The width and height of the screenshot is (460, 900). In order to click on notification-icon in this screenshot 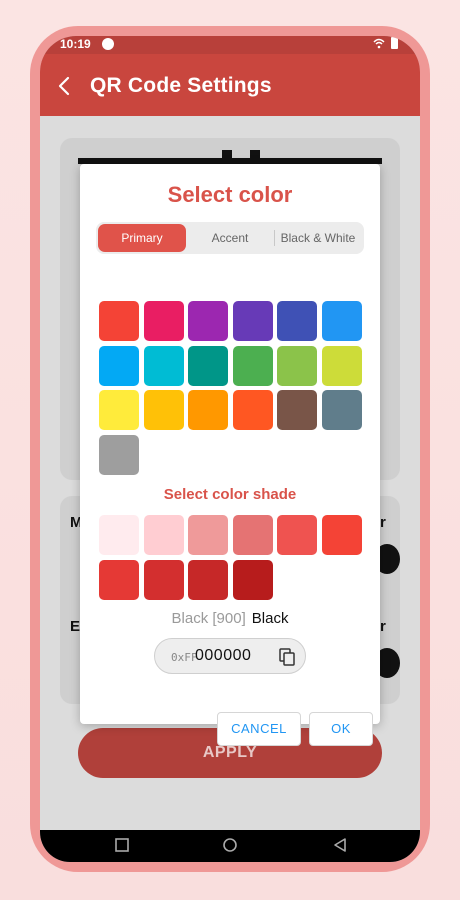, I will do `click(108, 44)`.